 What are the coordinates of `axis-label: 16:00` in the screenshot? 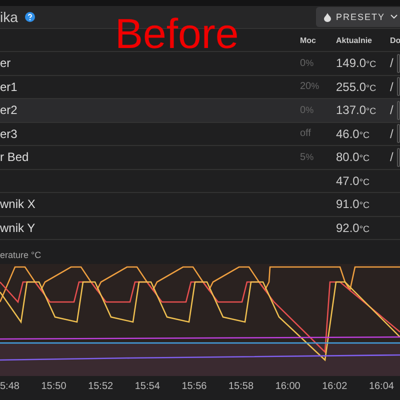 It's located at (287, 386).